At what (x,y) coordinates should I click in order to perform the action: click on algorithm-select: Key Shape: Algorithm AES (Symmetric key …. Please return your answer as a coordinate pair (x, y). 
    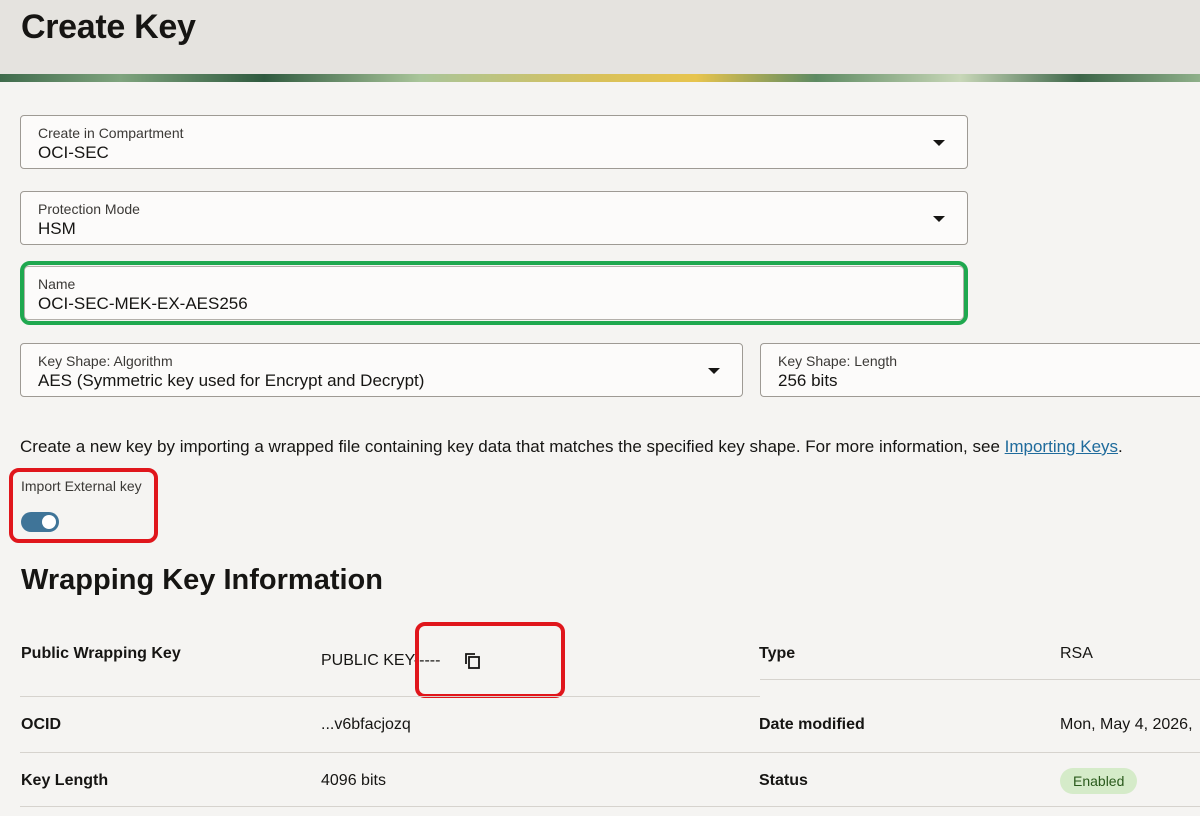
    Looking at the image, I should click on (381, 370).